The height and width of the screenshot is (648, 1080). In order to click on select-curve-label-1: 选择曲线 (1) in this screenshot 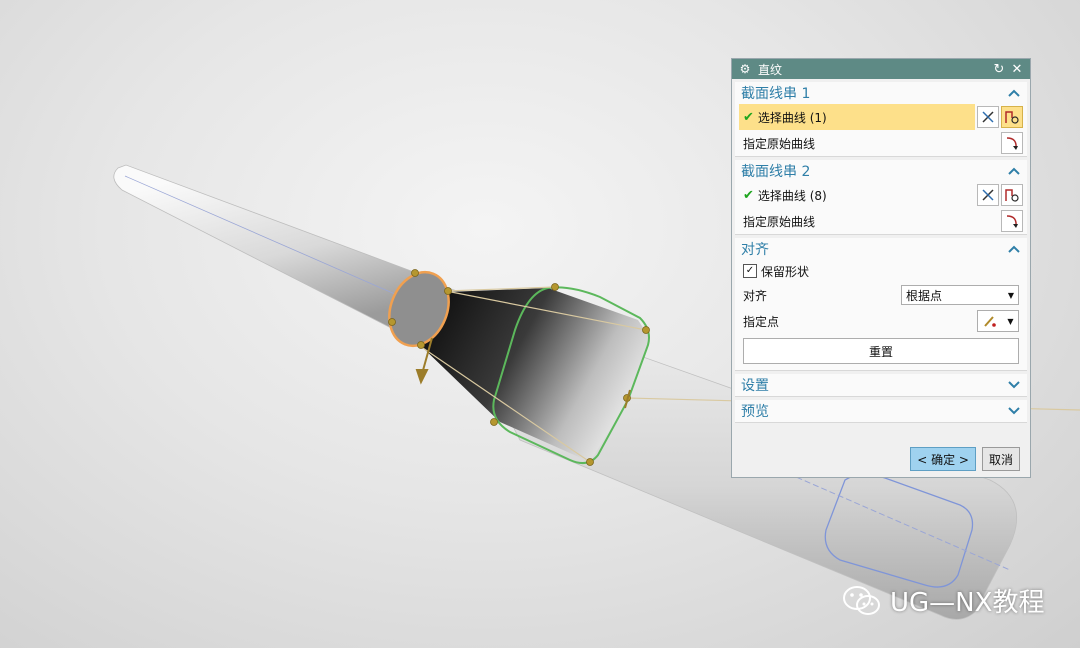, I will do `click(792, 117)`.